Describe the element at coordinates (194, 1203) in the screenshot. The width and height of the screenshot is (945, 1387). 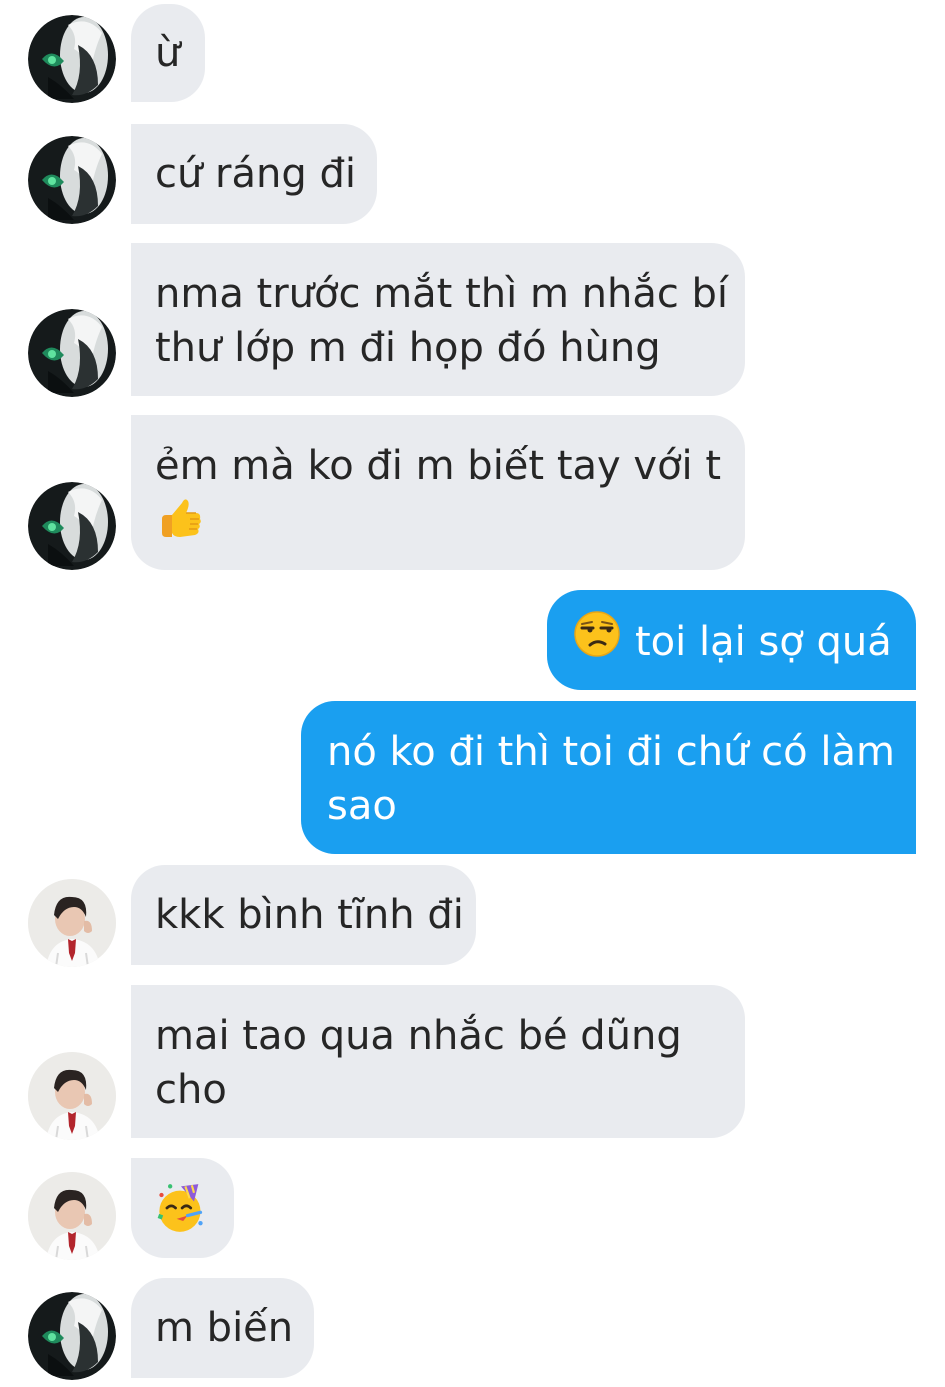
I see `partying-face-emoji` at that location.